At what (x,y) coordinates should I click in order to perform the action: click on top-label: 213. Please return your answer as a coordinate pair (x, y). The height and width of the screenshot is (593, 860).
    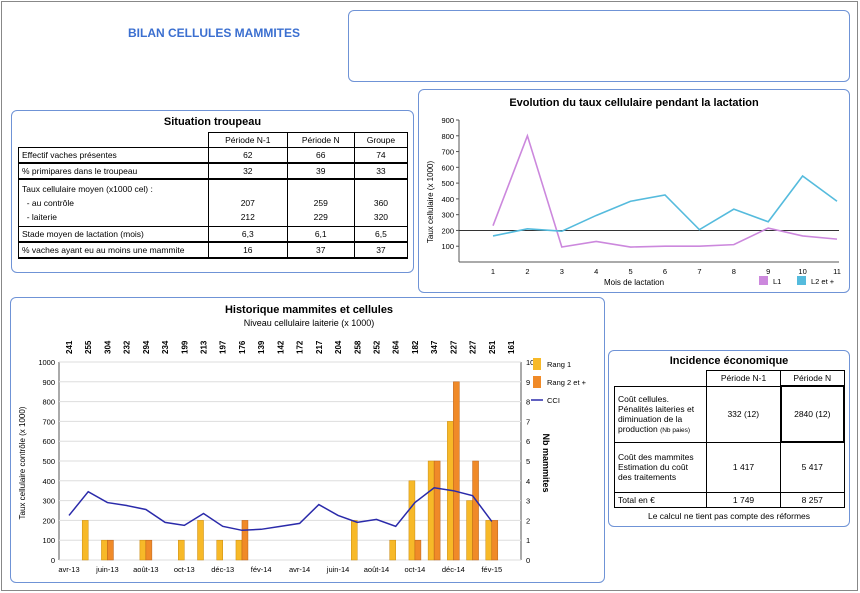
    Looking at the image, I should click on (204, 347).